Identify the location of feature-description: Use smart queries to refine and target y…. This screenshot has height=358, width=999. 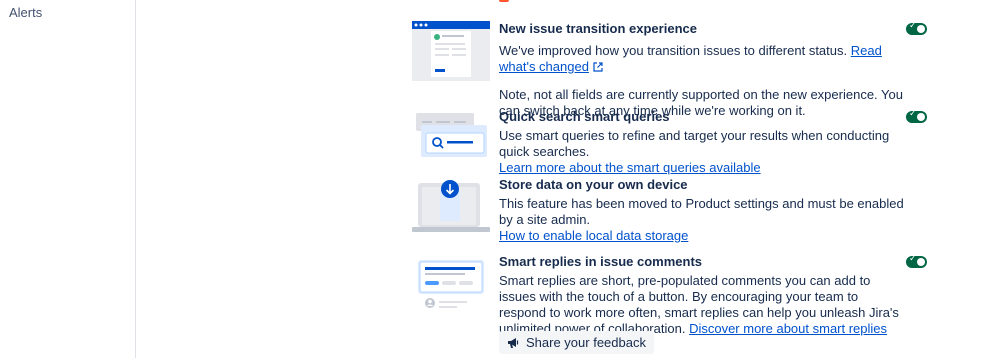
(694, 143).